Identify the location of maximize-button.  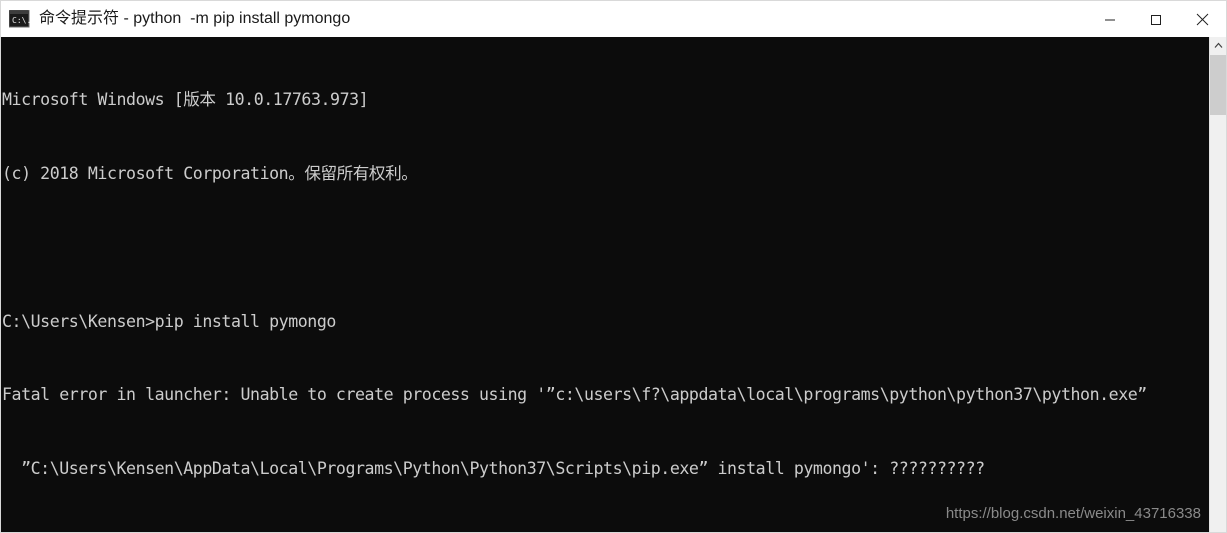
(1156, 19).